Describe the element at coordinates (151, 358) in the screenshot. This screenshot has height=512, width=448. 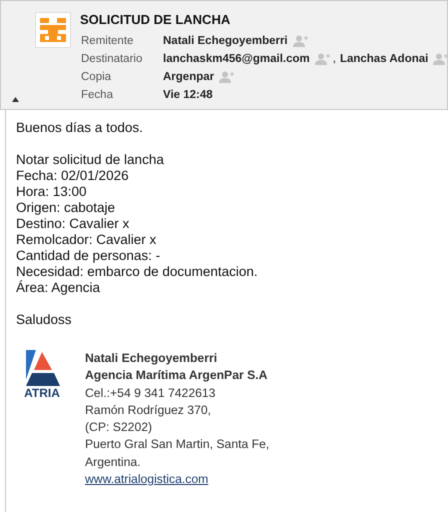
I see `signature-name: Natali Echegoyemberri` at that location.